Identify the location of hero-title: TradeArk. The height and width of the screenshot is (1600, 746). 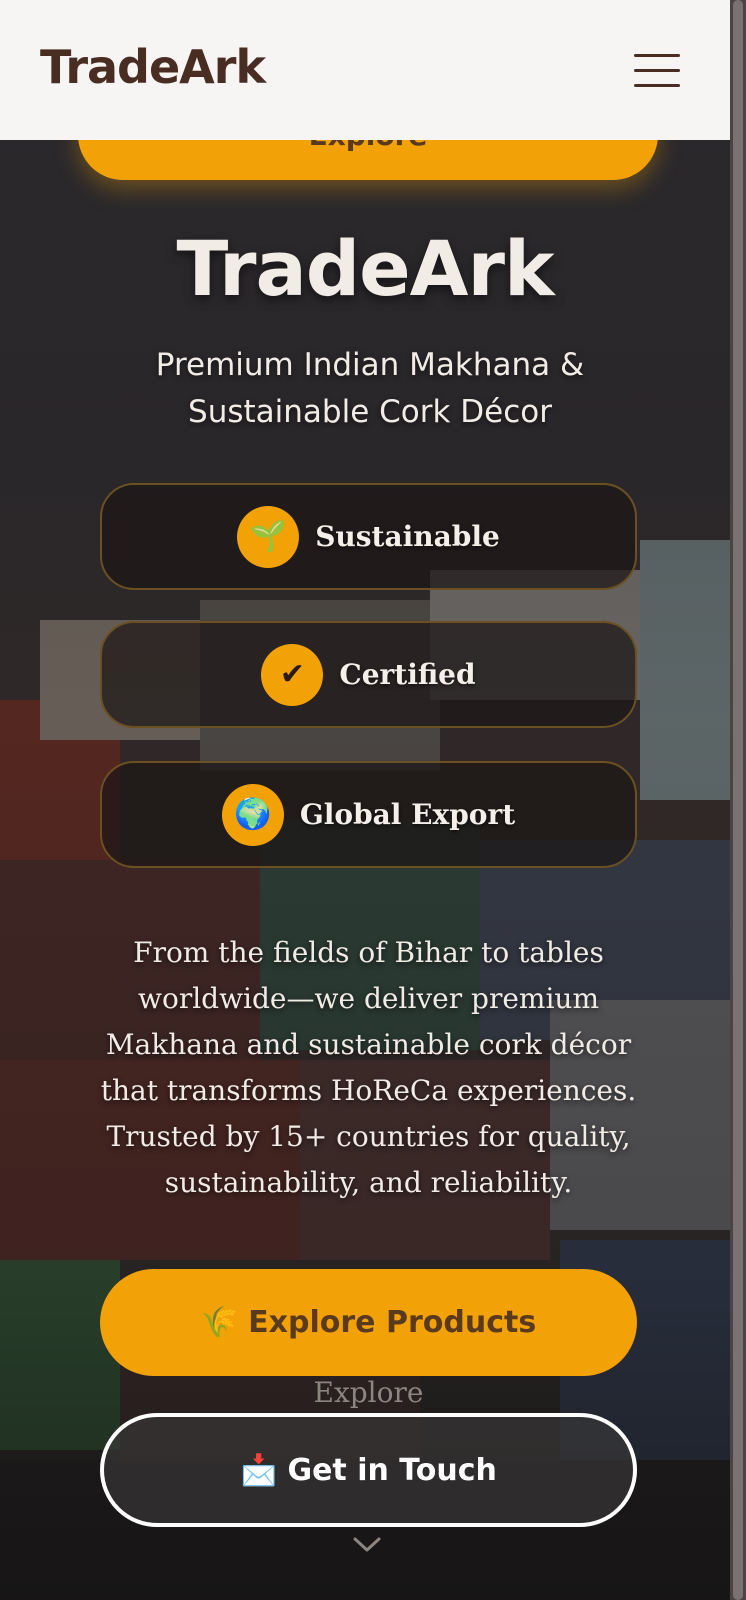
(365, 268).